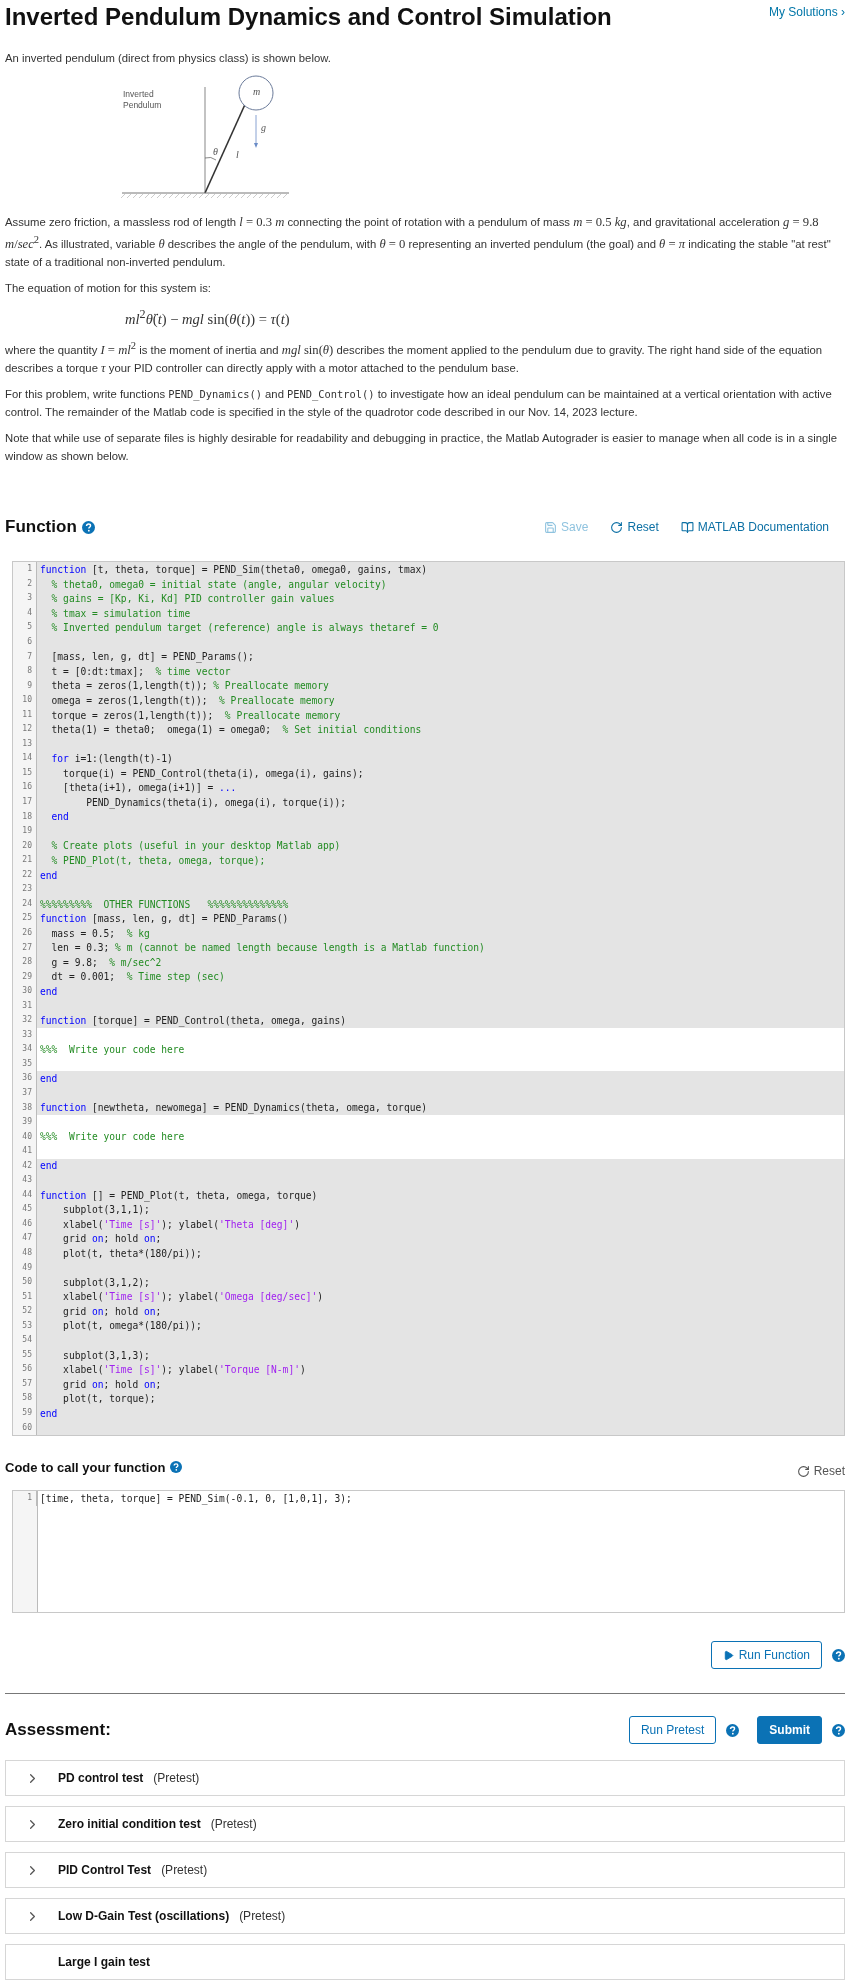  I want to click on paragraph: Assume zero friction, a massless rod of length l = 0.3 m connecting the point of rotation with a pendulum of mass m = 0.5 kg, and gravitational acceleration g = 9.8 m/sec$^{2}$. As illustrated, variable θ describes the angle of the pendulum, with θ = 0 representing an inverted pendulum (the goal) and θ = π indicating the stable "at rest" state of a traditional non-inverted pendulum., so click(418, 242).